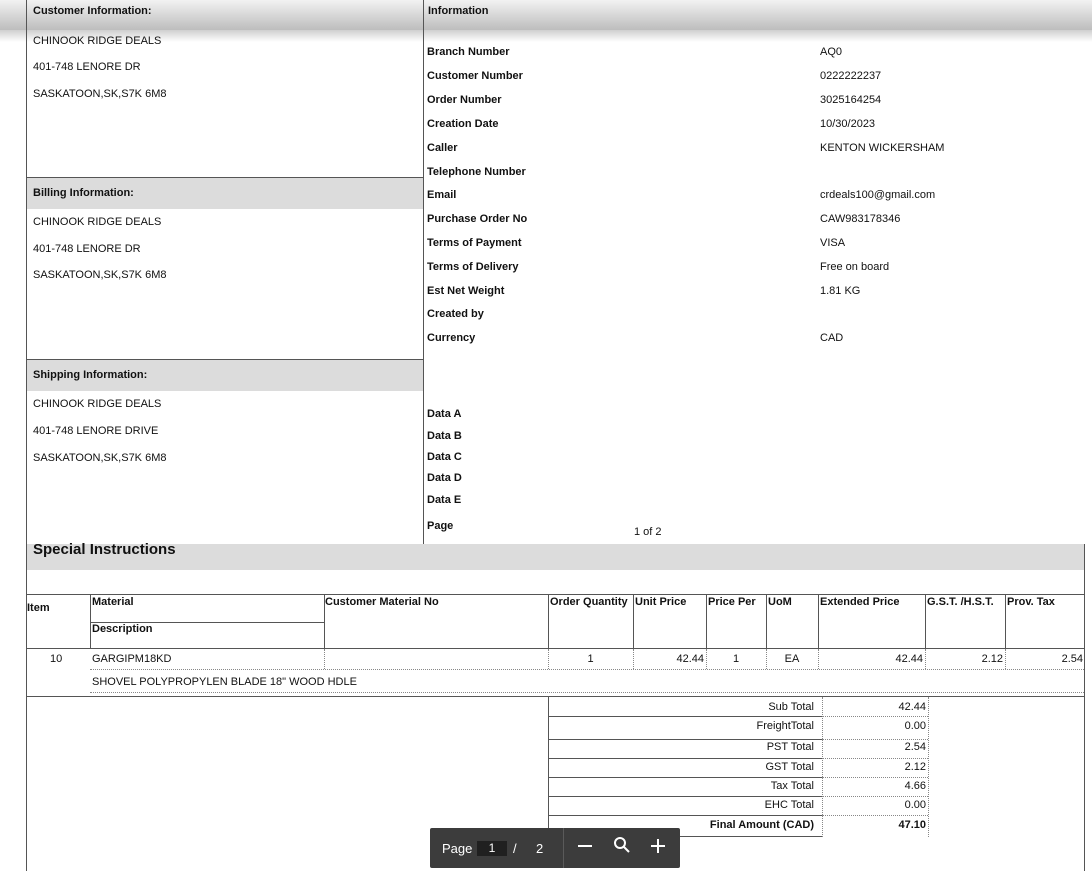 The width and height of the screenshot is (1092, 871). Describe the element at coordinates (840, 291) in the screenshot. I see `weight-value: 1.81 KG` at that location.